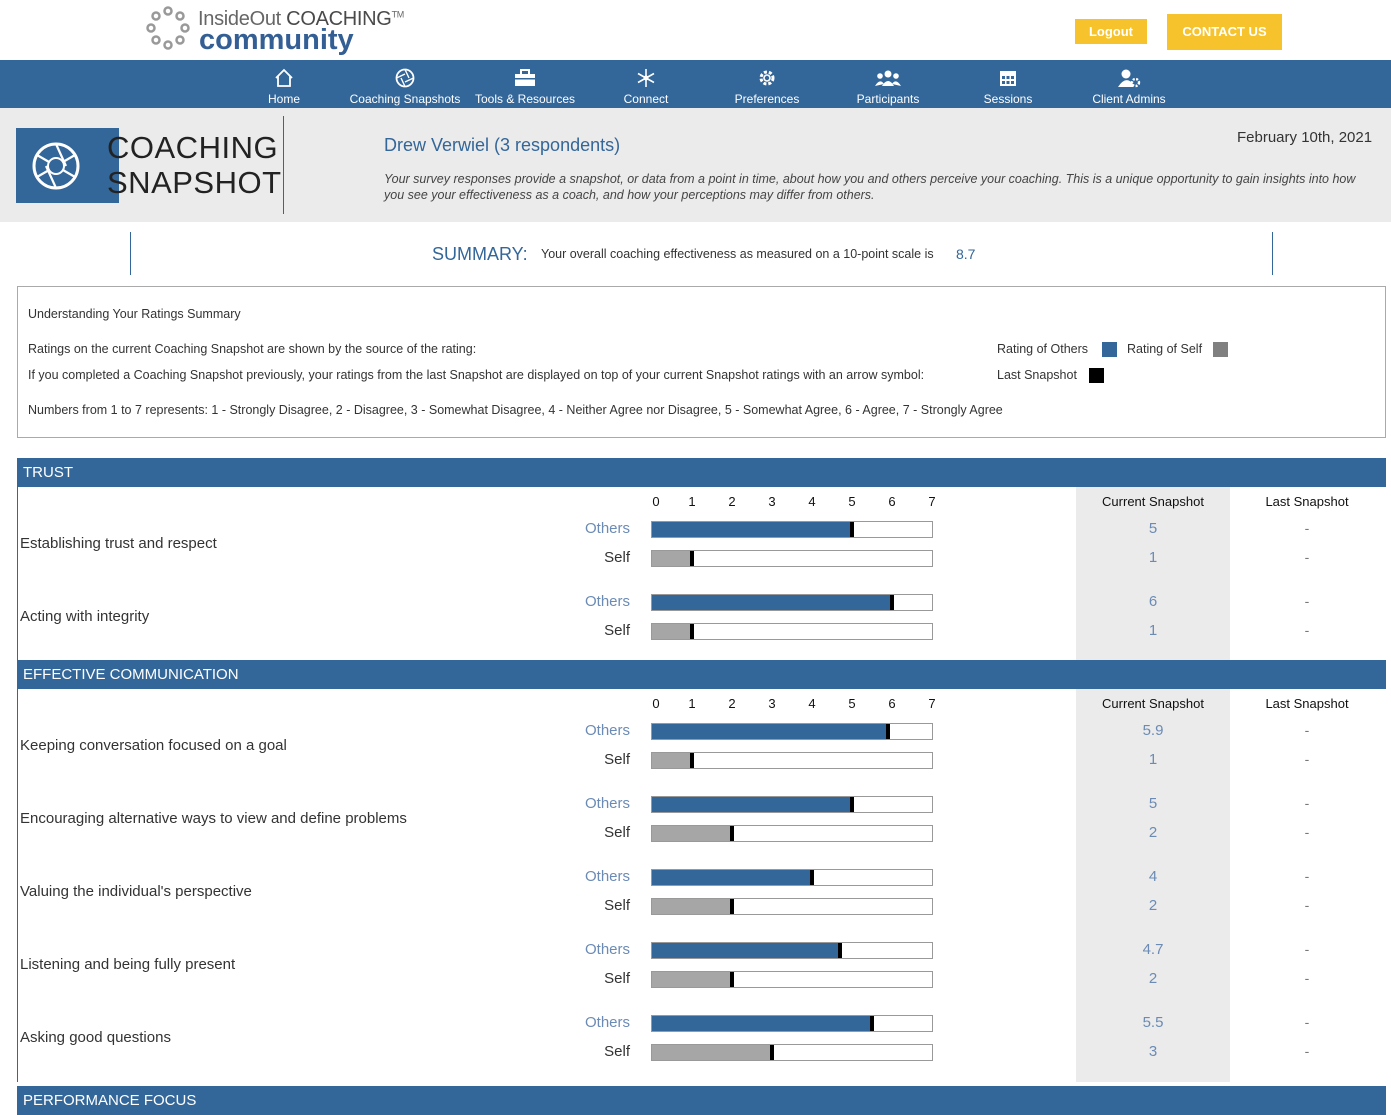 This screenshot has height=1115, width=1391. Describe the element at coordinates (1153, 949) in the screenshot. I see `current-others-value: 4.7` at that location.